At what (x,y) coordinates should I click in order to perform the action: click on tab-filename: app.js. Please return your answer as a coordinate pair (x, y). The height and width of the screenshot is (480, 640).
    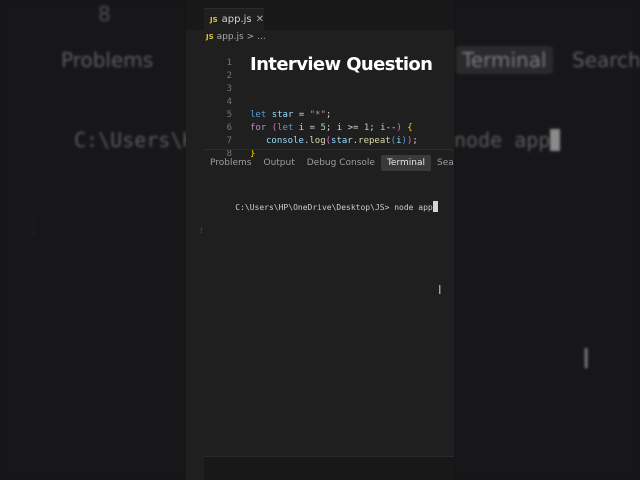
    Looking at the image, I should click on (236, 19).